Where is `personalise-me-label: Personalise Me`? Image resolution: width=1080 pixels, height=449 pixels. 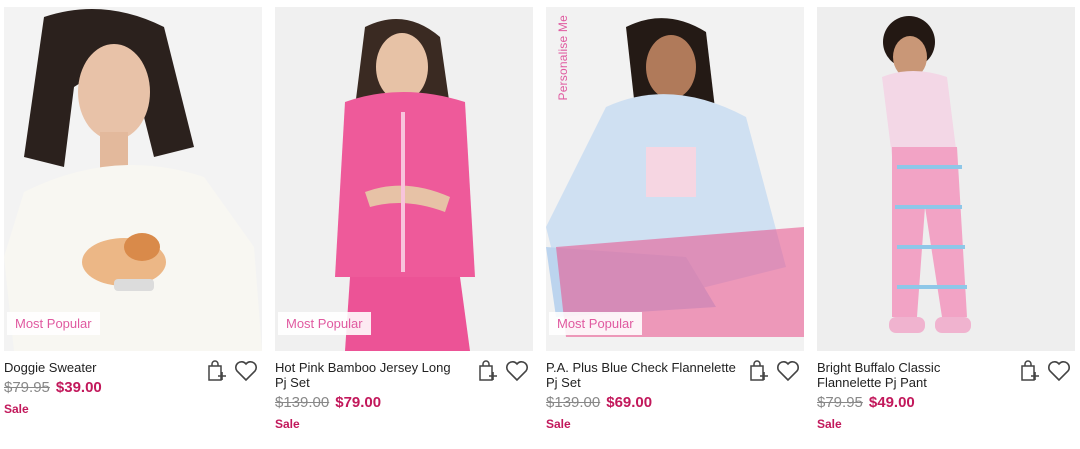
personalise-me-label: Personalise Me is located at coordinates (563, 58).